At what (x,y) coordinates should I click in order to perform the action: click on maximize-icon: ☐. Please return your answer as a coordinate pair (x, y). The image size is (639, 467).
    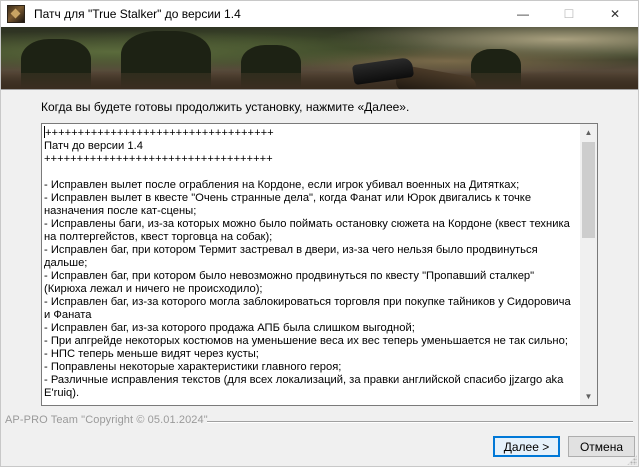
    Looking at the image, I should click on (569, 14).